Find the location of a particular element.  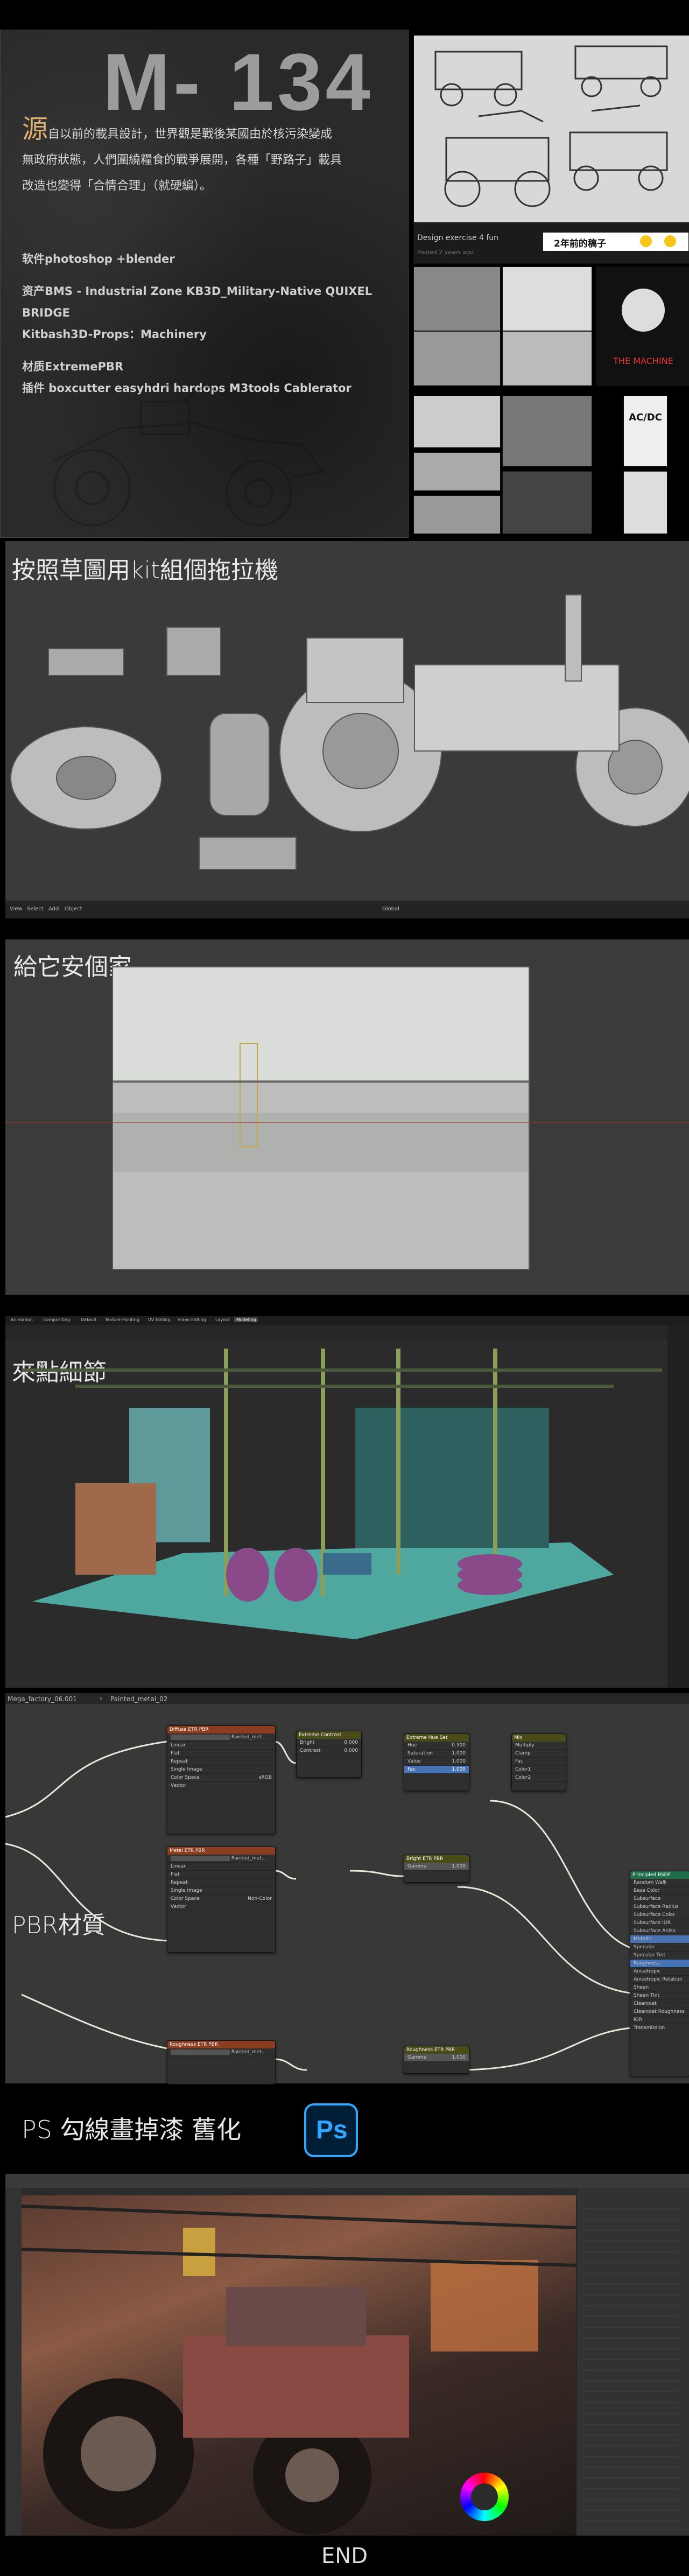

tab-animation: Animation is located at coordinates (22, 1319).